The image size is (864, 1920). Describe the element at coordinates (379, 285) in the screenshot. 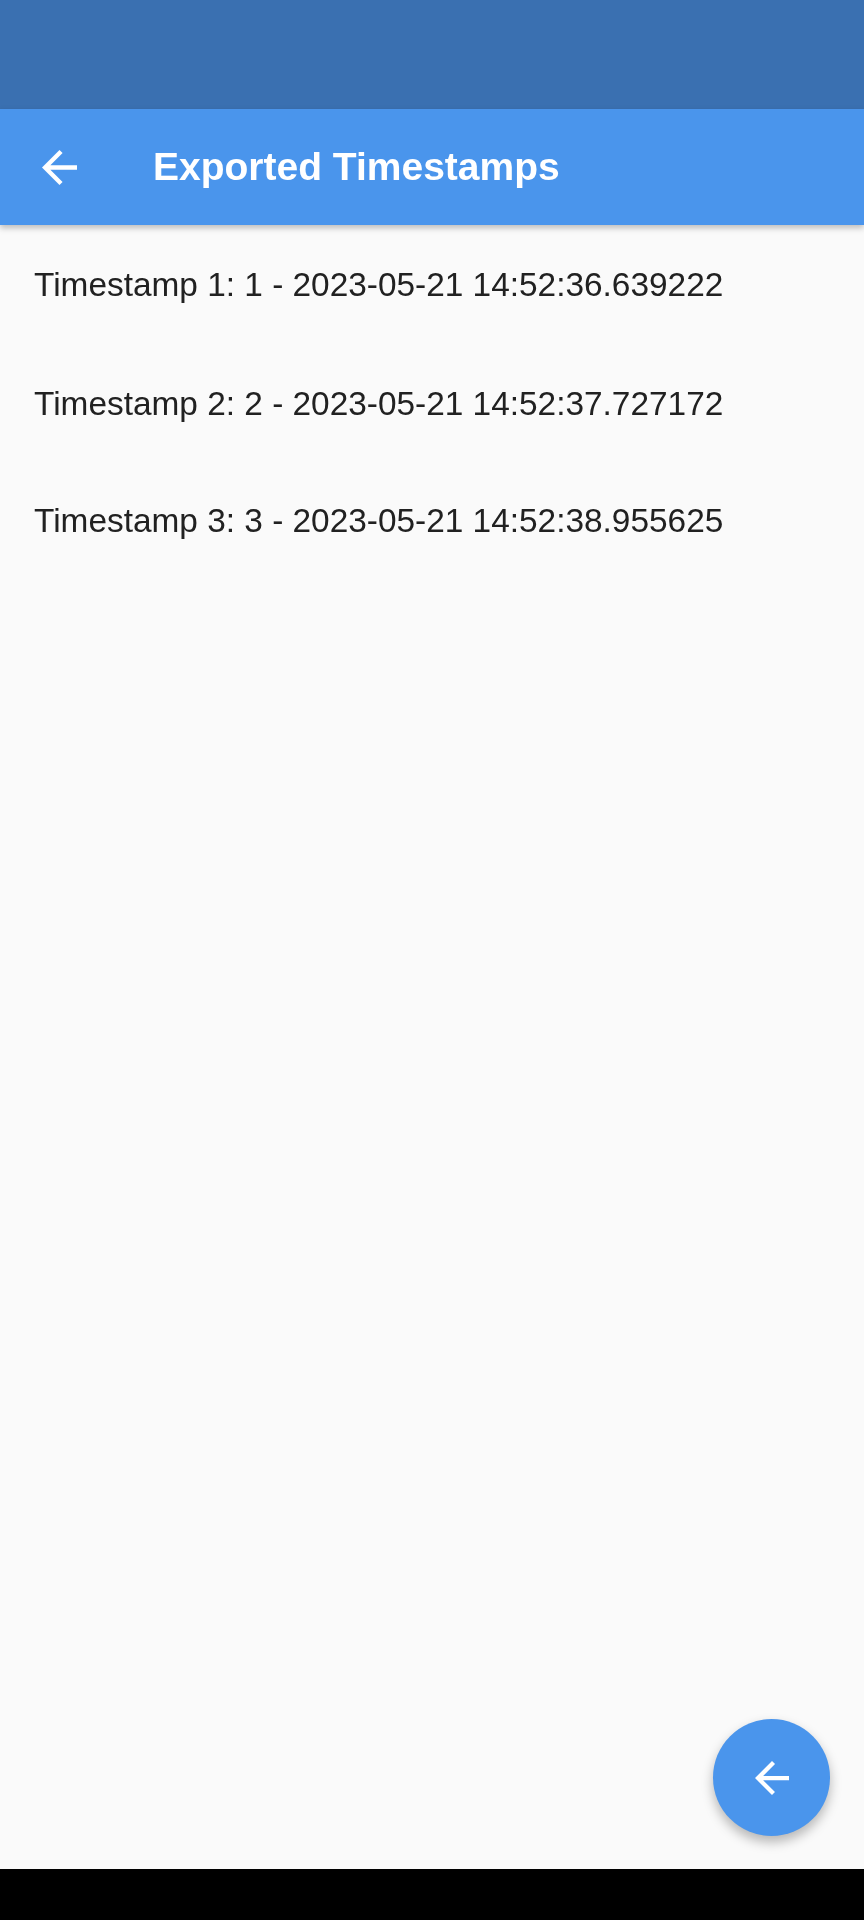

I see `timestamp-text: Timestamp 1: 1 - 2023-05-21 14:52:36.639222` at that location.